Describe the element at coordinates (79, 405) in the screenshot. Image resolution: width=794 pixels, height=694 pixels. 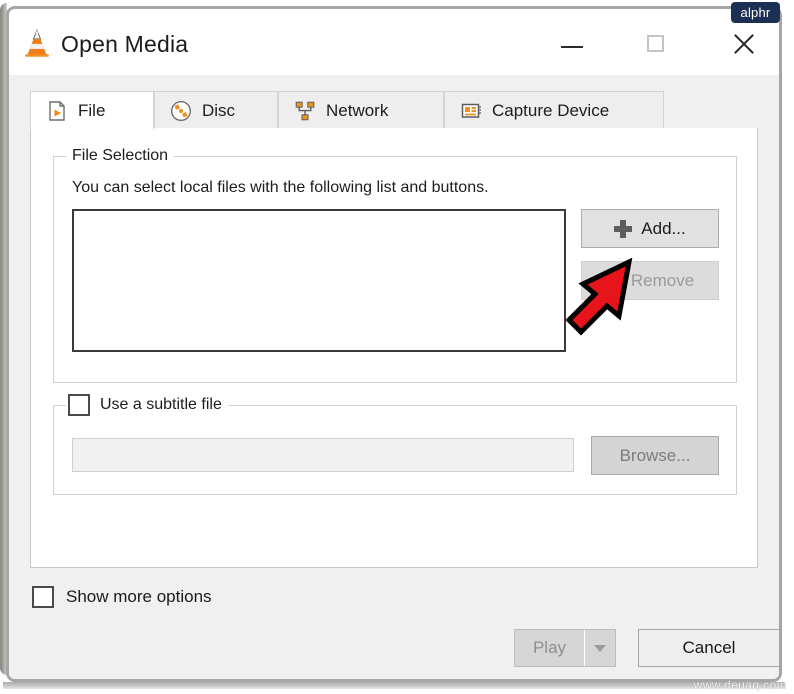
I see `use-subtitle-file-checkbox` at that location.